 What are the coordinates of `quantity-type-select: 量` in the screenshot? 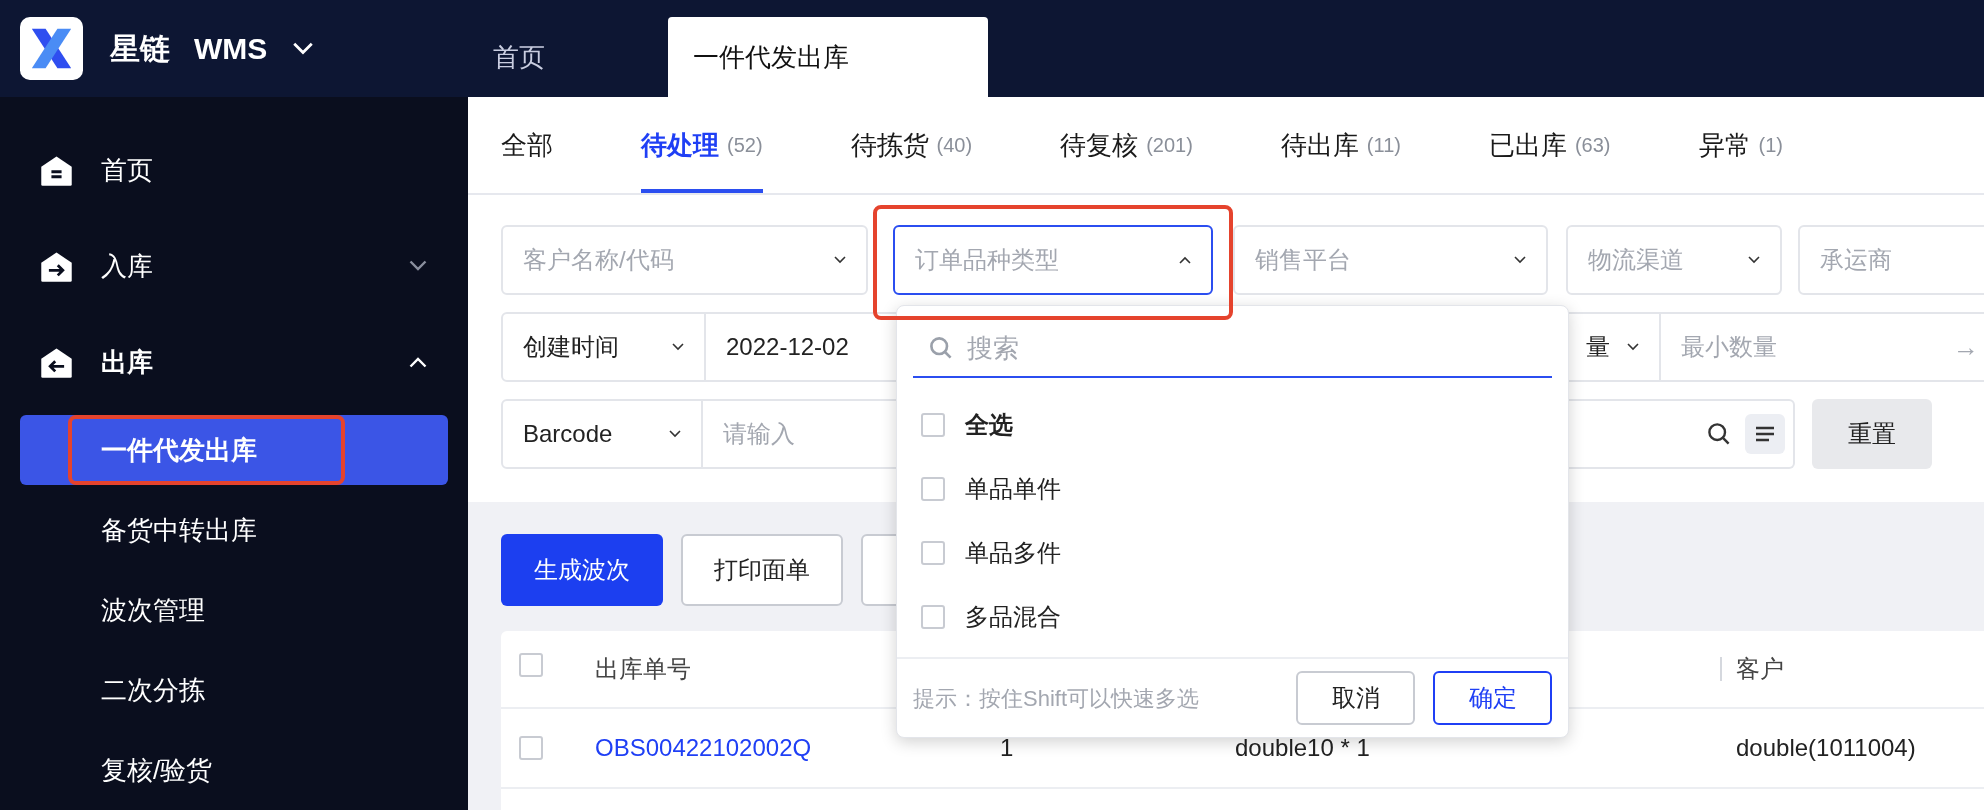 It's located at (1613, 347).